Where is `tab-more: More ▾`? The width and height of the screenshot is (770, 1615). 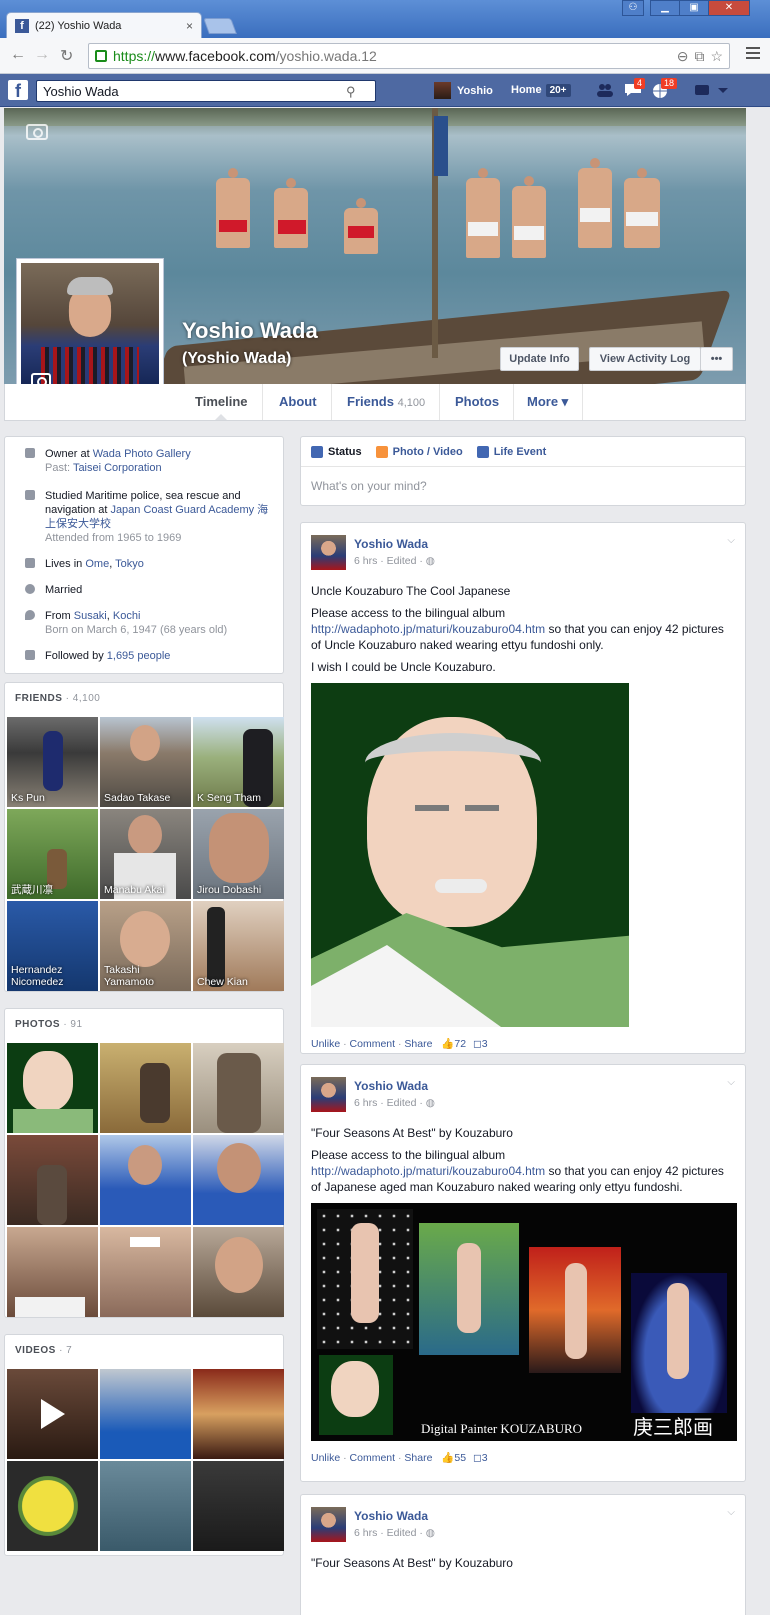
tab-more: More ▾ is located at coordinates (548, 402).